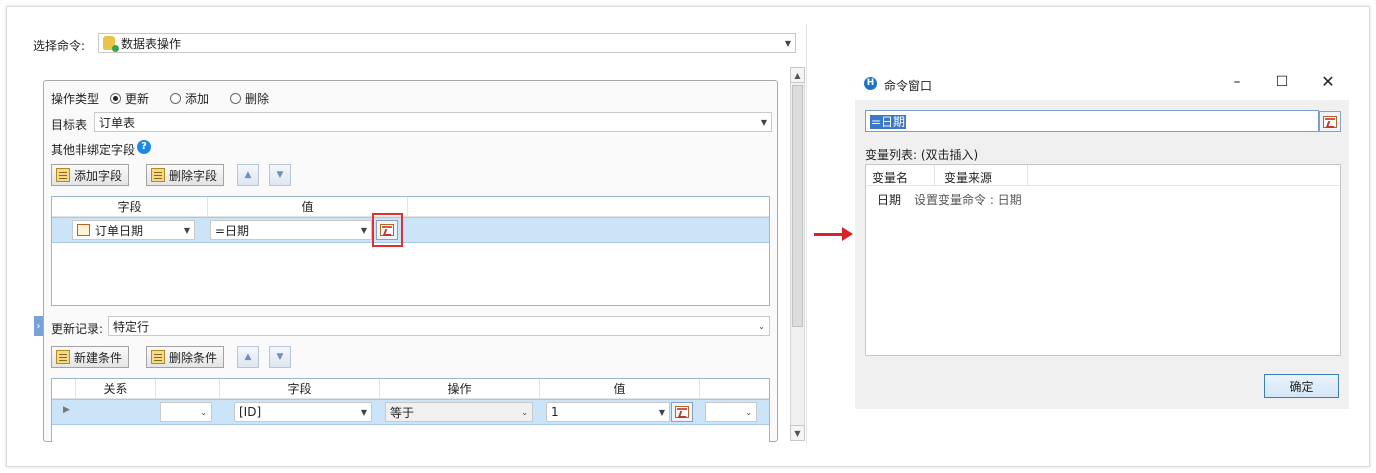  What do you see at coordinates (797, 75) in the screenshot?
I see `scroll-up-button: ▲` at bounding box center [797, 75].